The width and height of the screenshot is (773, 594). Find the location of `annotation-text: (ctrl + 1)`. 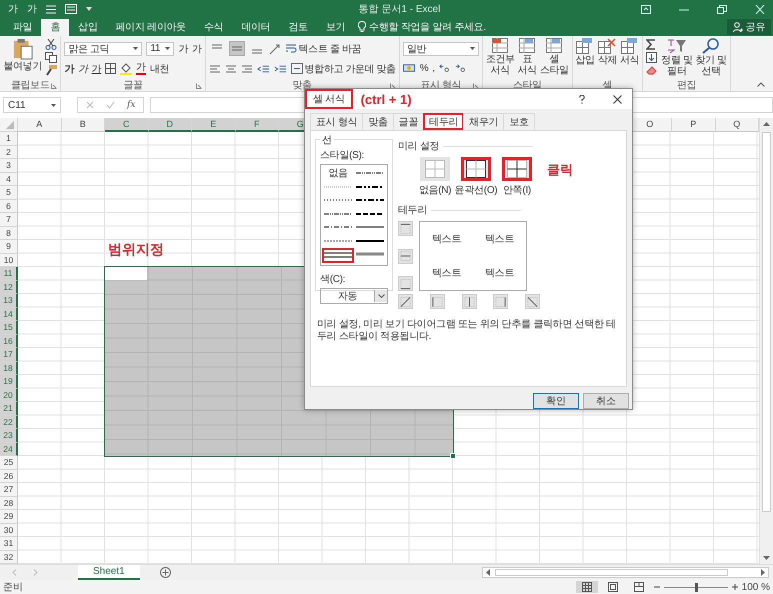

annotation-text: (ctrl + 1) is located at coordinates (386, 99).